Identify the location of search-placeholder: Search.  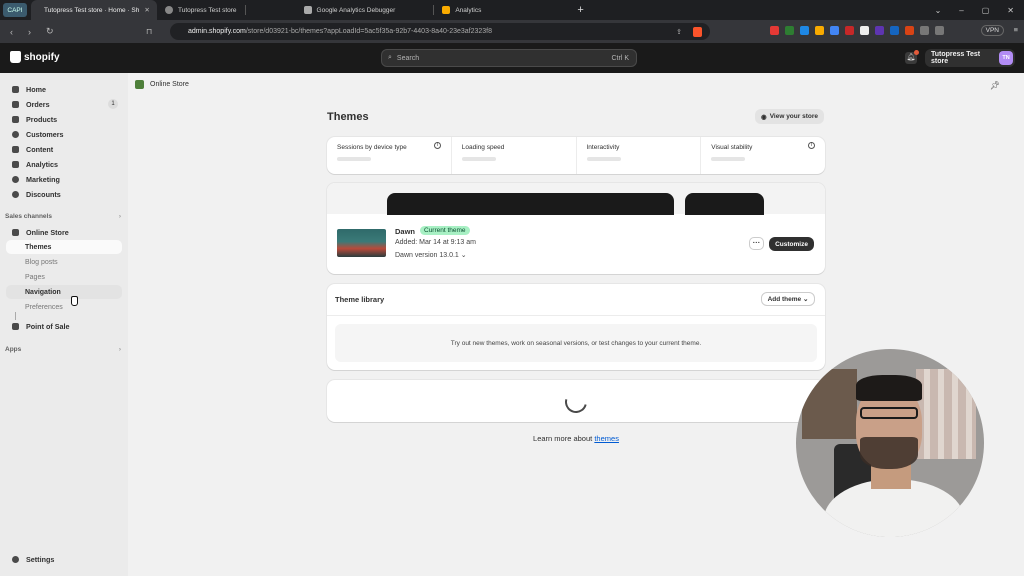
(408, 58).